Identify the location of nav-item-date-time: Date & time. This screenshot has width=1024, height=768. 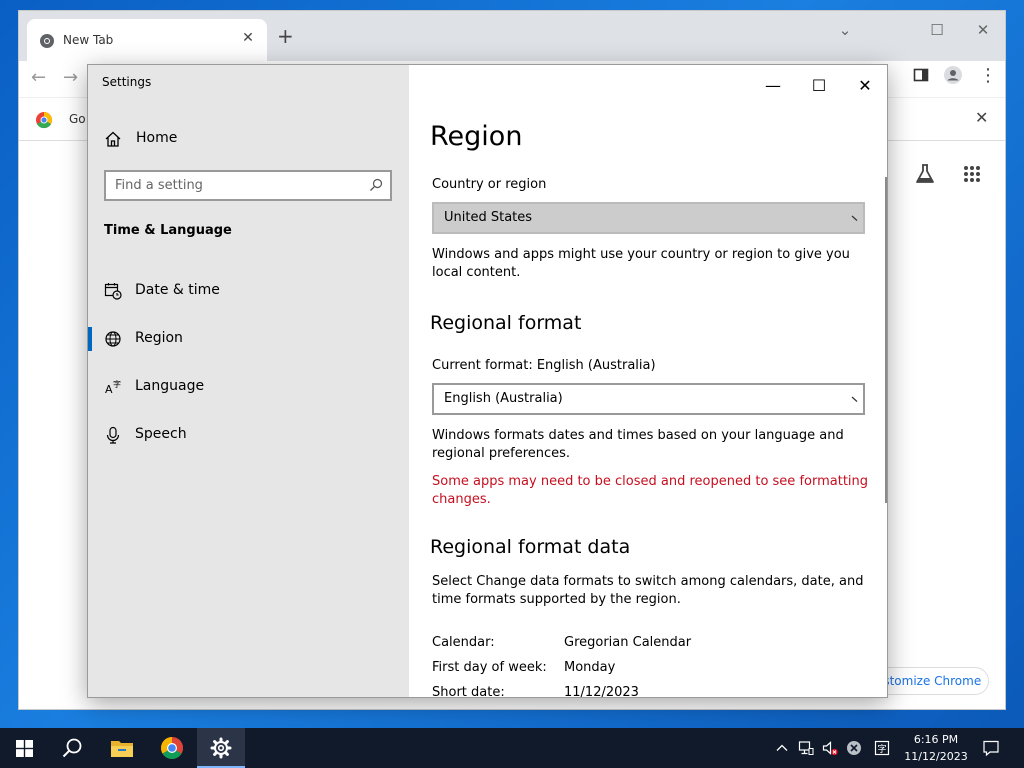
(248, 291).